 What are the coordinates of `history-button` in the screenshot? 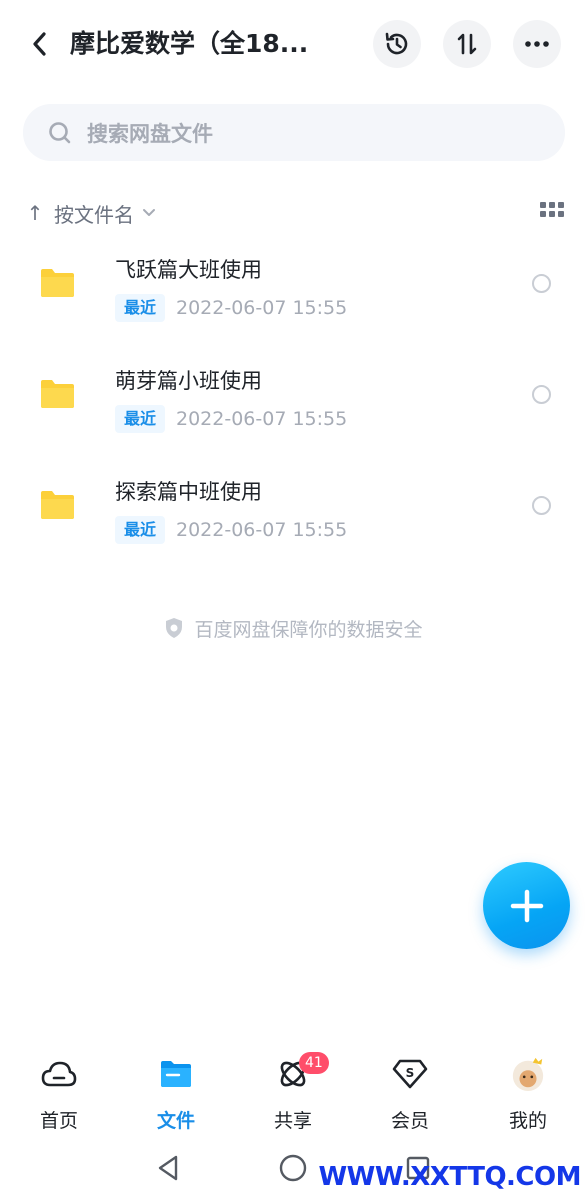 It's located at (397, 44).